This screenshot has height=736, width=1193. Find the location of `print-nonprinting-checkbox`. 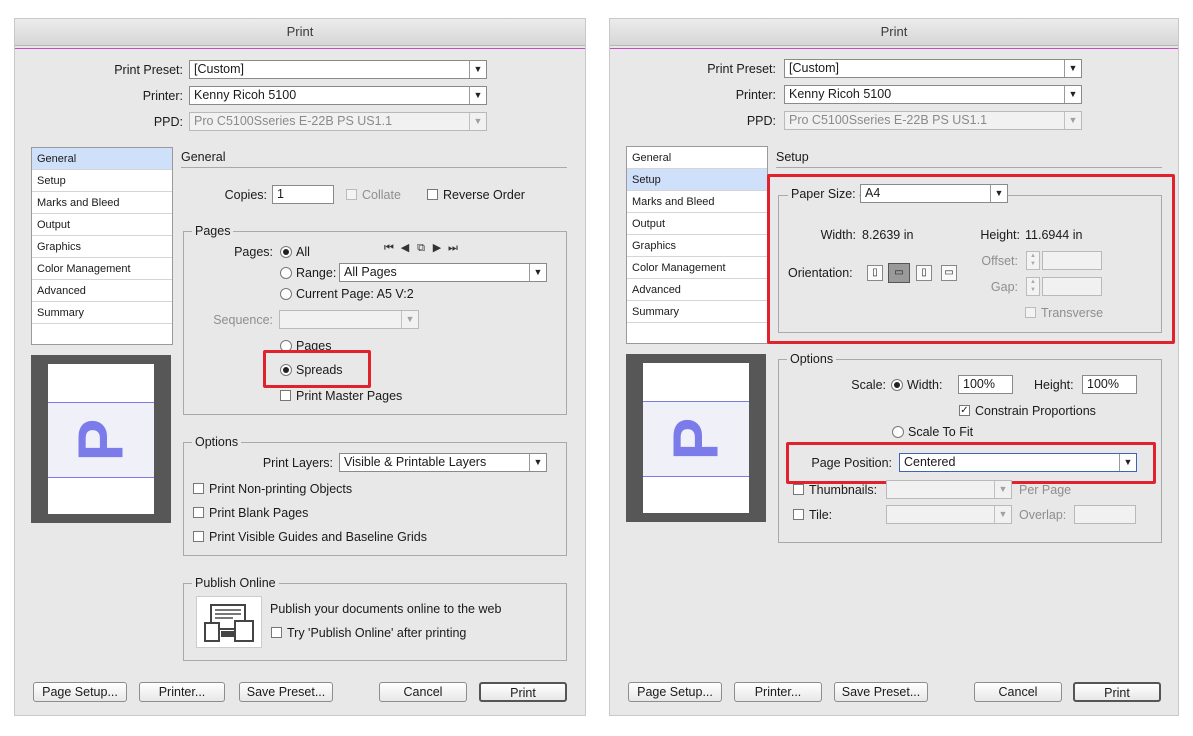

print-nonprinting-checkbox is located at coordinates (198, 488).